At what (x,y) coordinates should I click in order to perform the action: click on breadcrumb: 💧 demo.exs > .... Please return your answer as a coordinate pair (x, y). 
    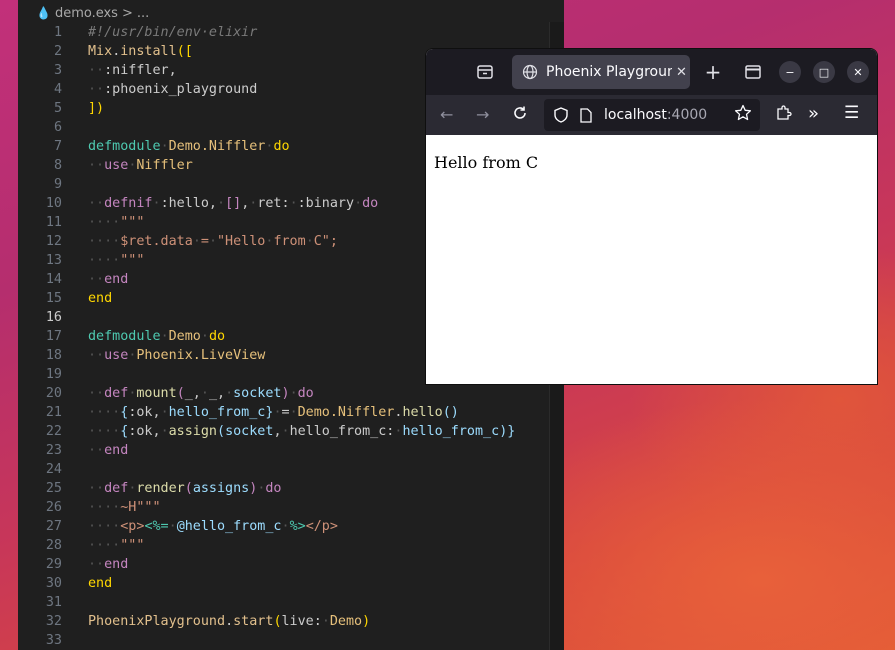
    Looking at the image, I should click on (92, 13).